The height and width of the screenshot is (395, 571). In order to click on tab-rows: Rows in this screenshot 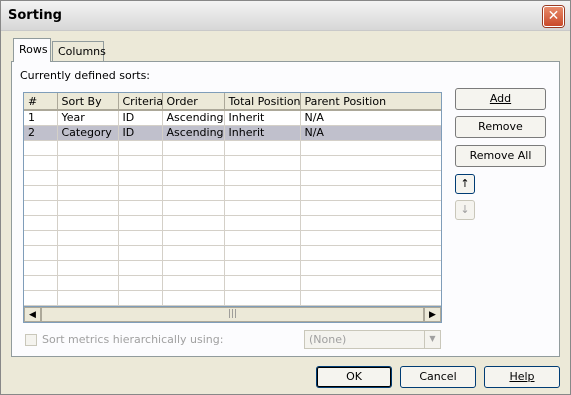, I will do `click(32, 50)`.